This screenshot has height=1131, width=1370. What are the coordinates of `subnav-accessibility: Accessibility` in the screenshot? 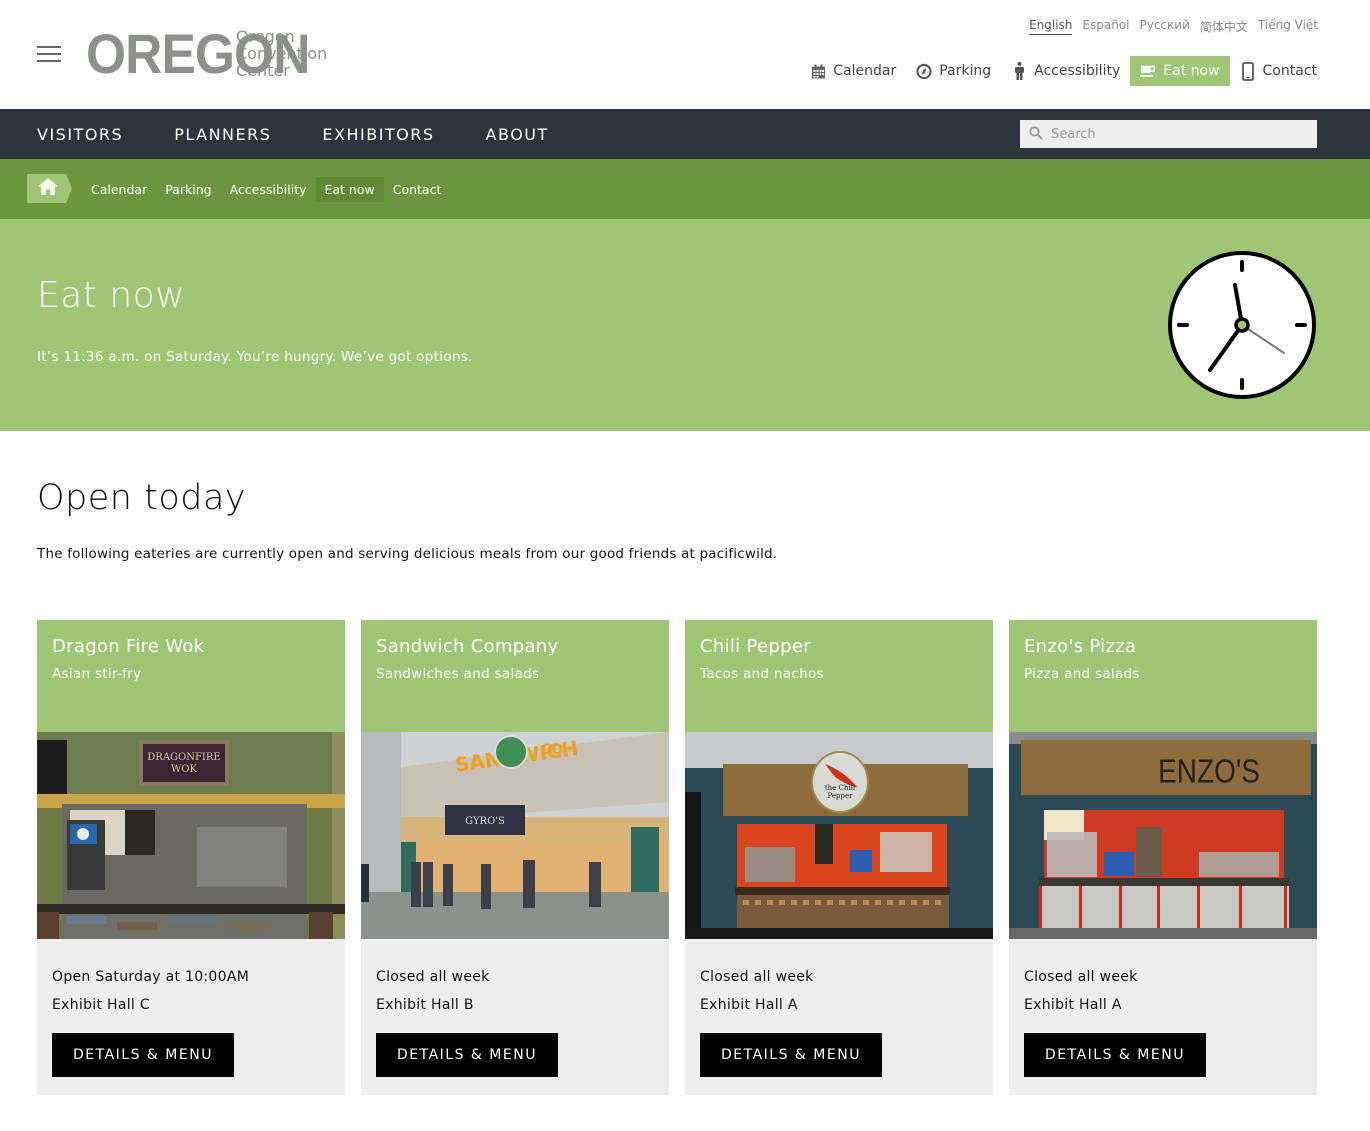 It's located at (268, 189).